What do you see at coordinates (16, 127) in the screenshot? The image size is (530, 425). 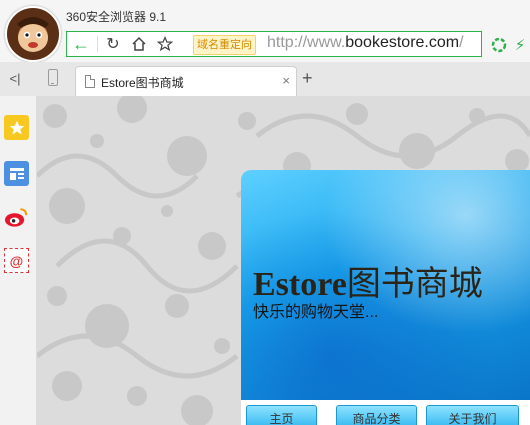 I see `favorites-star-icon` at bounding box center [16, 127].